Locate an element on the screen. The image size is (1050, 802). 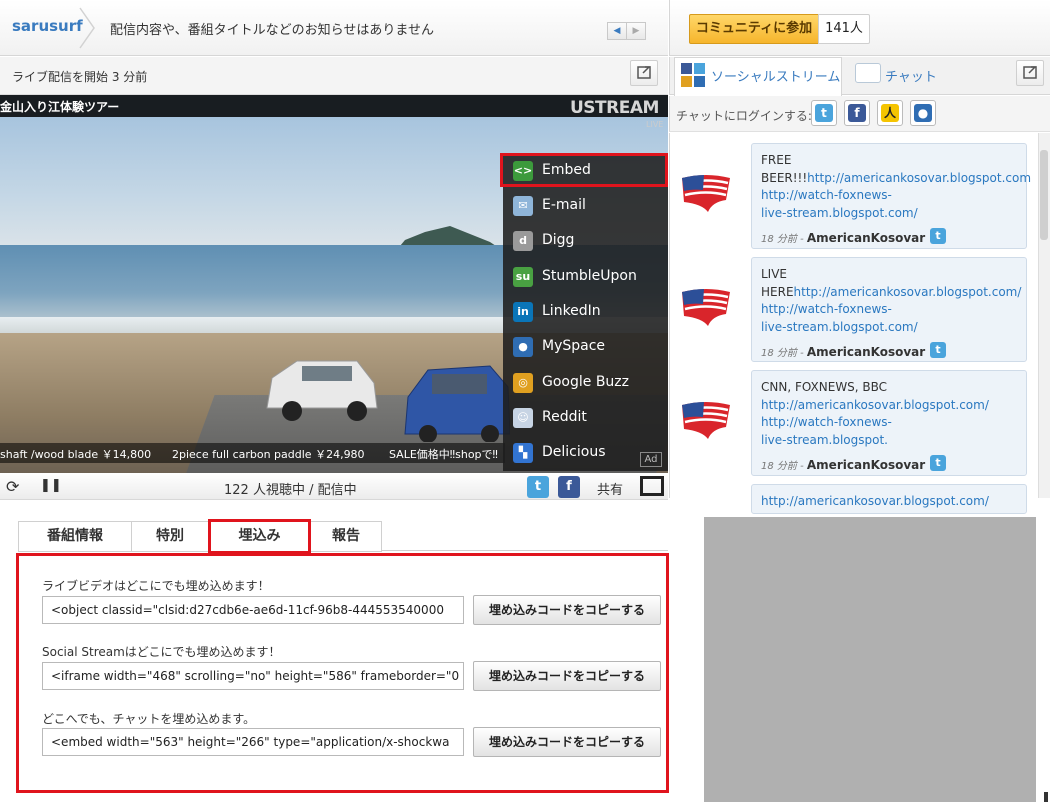
copy-video-code-button: 埋め込みコードをコピーする is located at coordinates (567, 610).